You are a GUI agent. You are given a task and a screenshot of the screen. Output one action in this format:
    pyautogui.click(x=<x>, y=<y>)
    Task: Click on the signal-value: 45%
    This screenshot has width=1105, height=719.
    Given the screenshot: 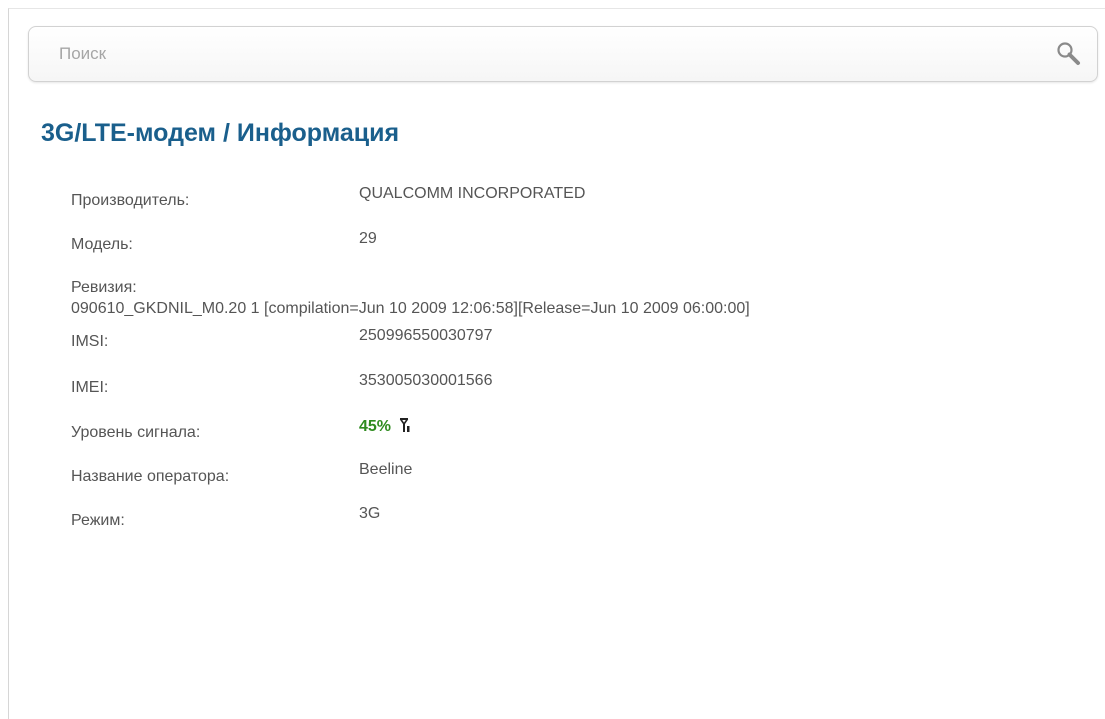 What is the action you would take?
    pyautogui.click(x=375, y=426)
    